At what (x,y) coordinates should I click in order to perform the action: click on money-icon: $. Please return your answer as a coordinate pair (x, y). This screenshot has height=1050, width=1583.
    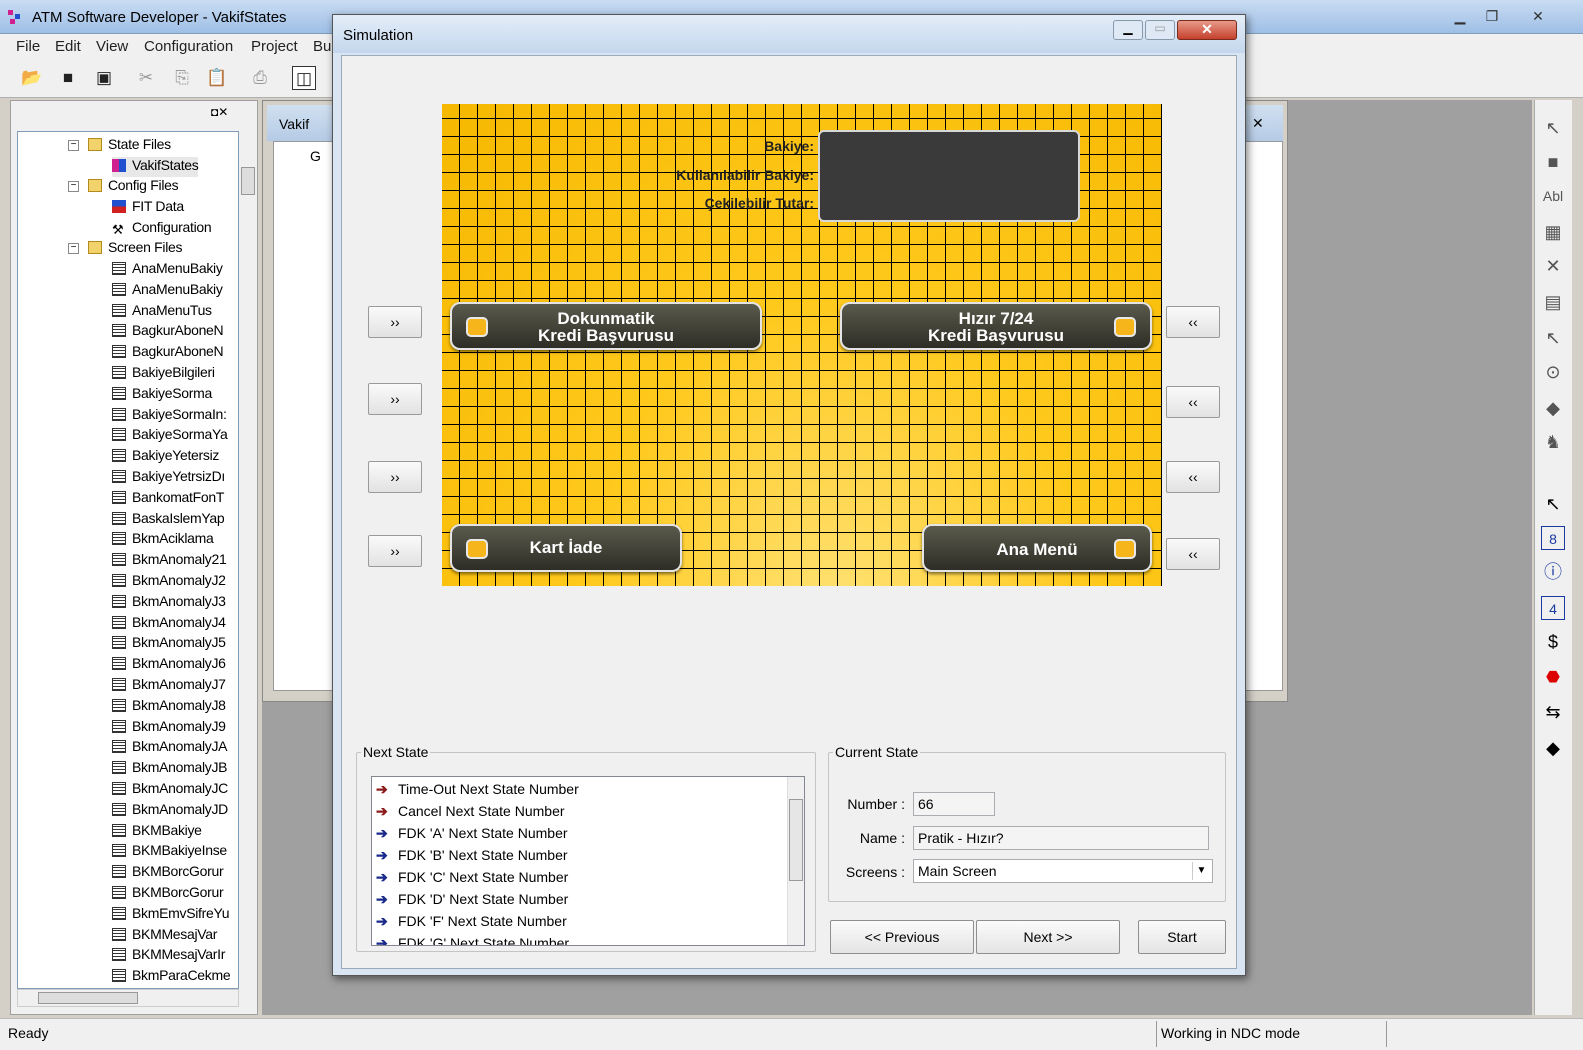
    Looking at the image, I should click on (1553, 642).